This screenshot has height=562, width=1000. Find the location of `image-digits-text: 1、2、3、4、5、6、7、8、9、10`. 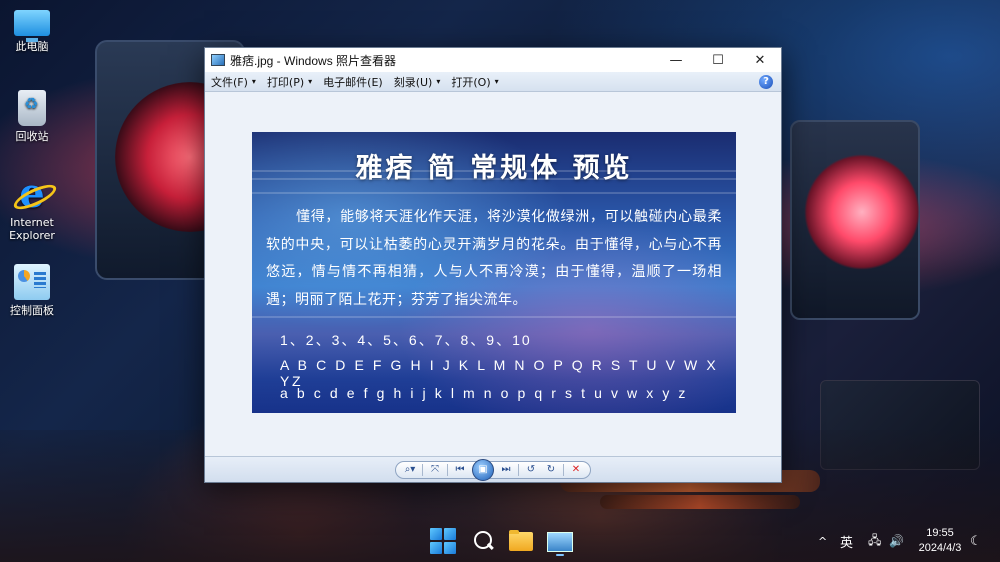

image-digits-text: 1、2、3、4、5、6、7、8、9、10 is located at coordinates (406, 340).